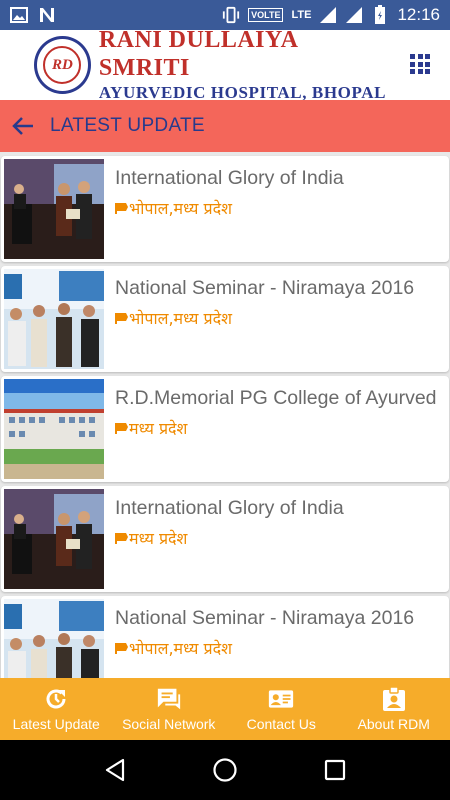  I want to click on lte-indicator: LTE, so click(301, 15).